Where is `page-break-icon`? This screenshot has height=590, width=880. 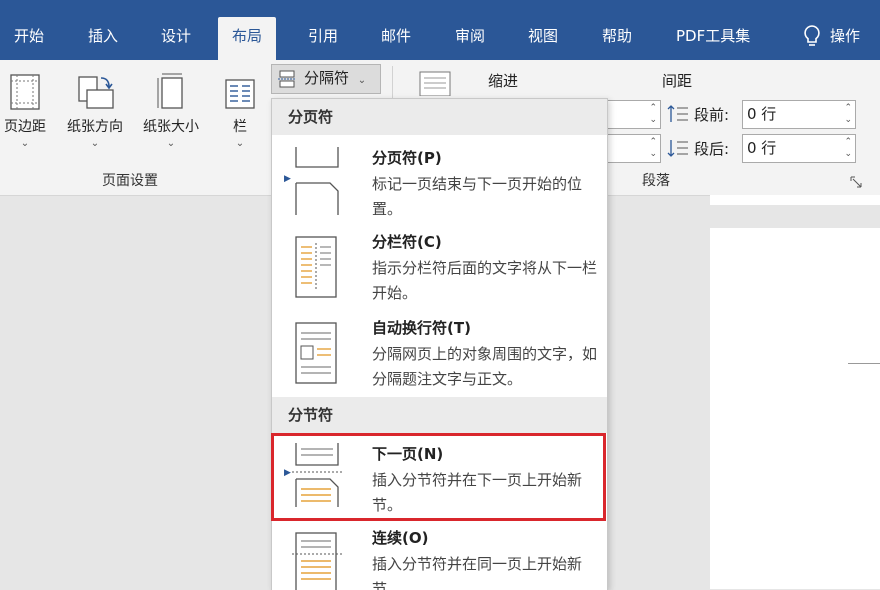
page-break-icon is located at coordinates (317, 181).